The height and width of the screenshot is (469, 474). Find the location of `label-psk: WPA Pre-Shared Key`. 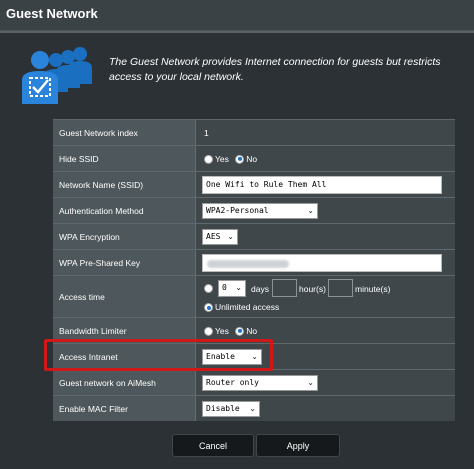

label-psk: WPA Pre-Shared Key is located at coordinates (100, 262).